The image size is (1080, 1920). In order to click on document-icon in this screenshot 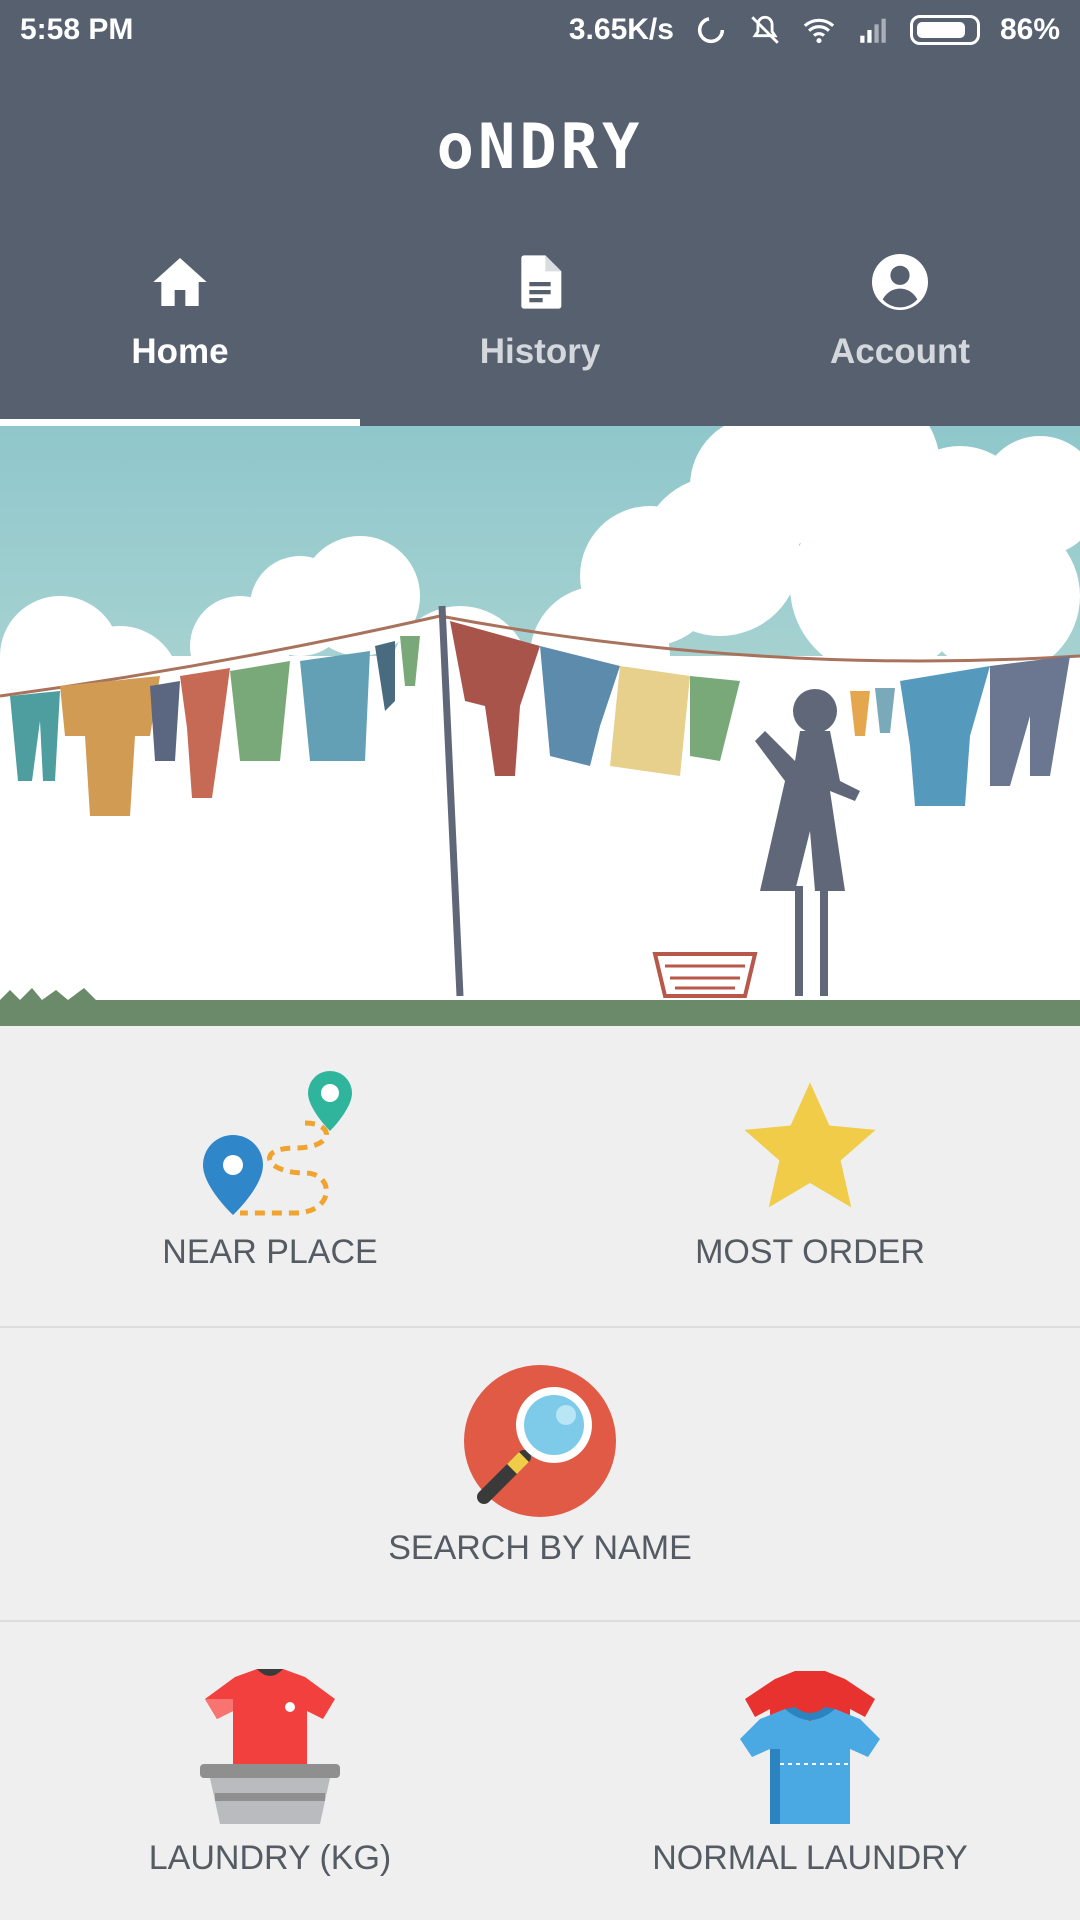, I will do `click(541, 282)`.